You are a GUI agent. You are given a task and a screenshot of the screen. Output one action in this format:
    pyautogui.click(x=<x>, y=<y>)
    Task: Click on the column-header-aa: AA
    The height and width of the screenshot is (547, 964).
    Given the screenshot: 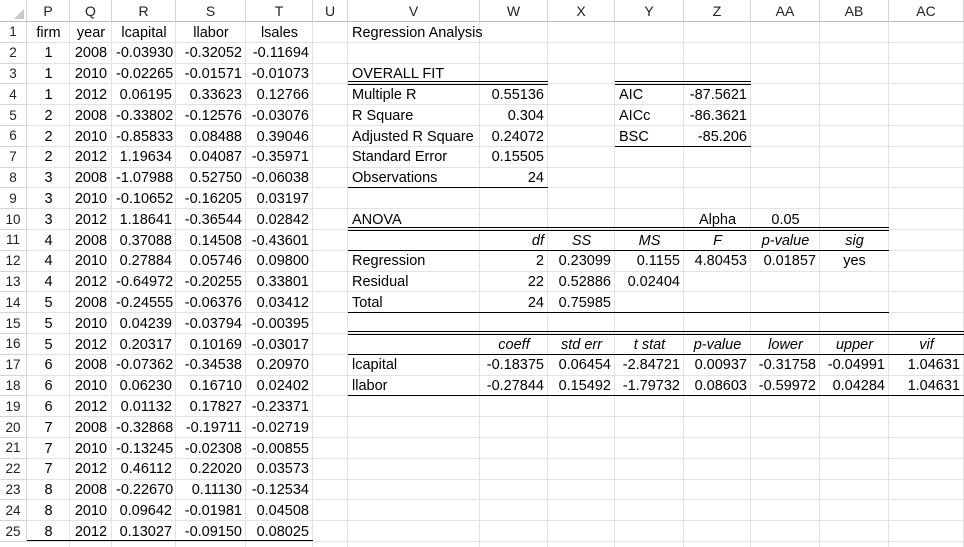 What is the action you would take?
    pyautogui.click(x=785, y=11)
    